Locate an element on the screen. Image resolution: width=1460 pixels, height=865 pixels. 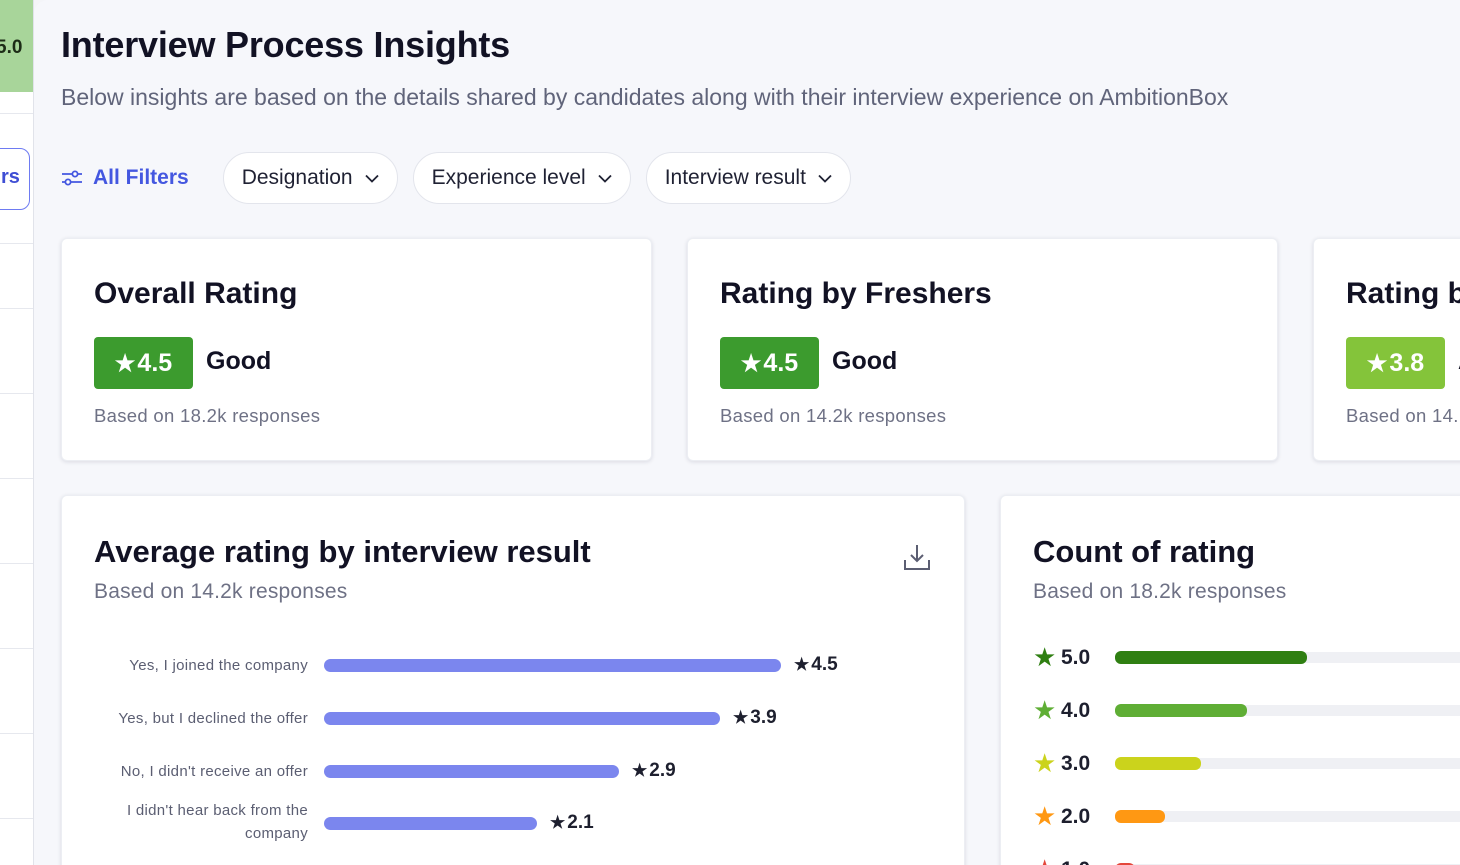
all-filters-button: All Filters is located at coordinates (125, 178).